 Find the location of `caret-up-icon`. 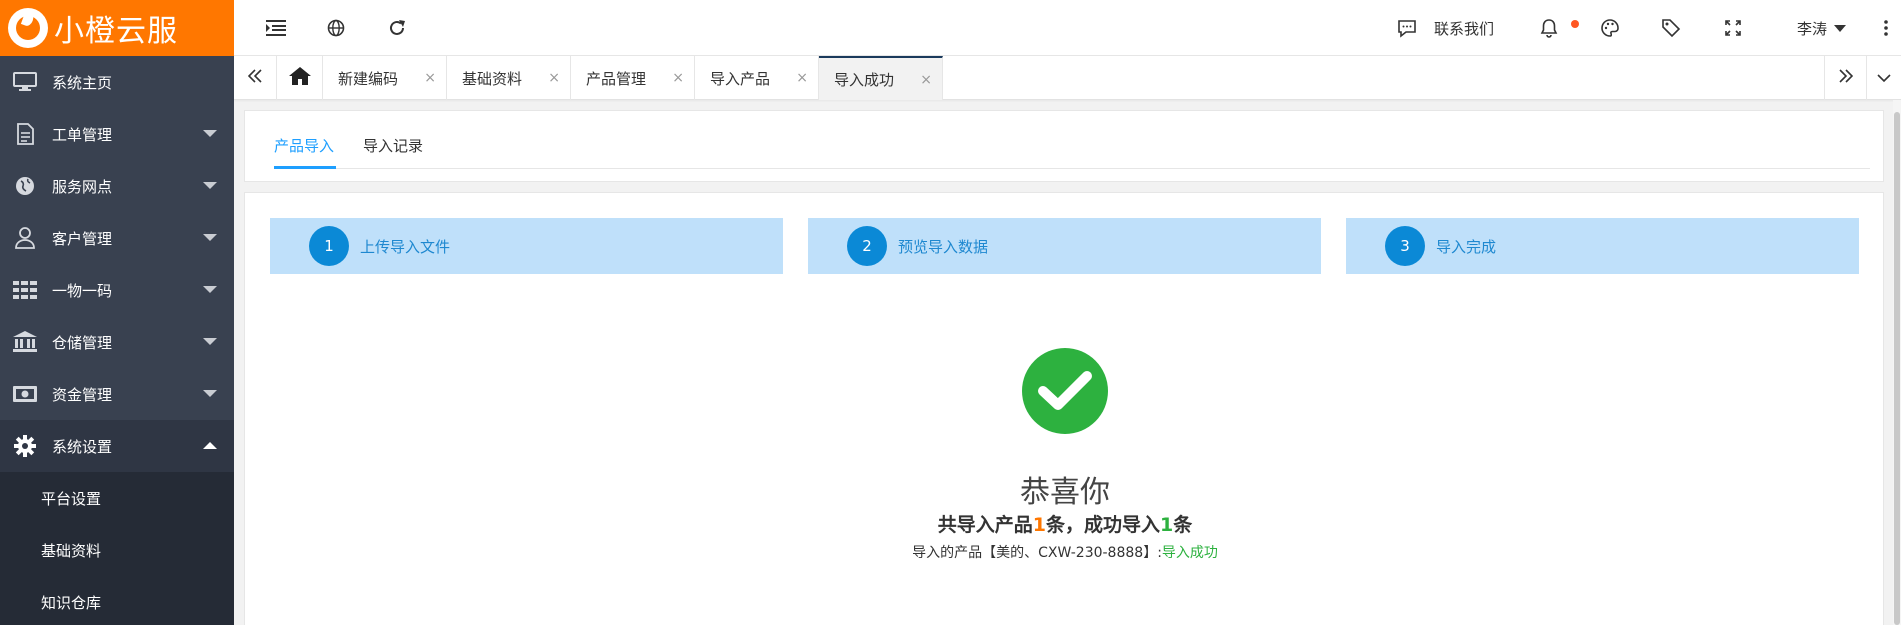

caret-up-icon is located at coordinates (210, 445).